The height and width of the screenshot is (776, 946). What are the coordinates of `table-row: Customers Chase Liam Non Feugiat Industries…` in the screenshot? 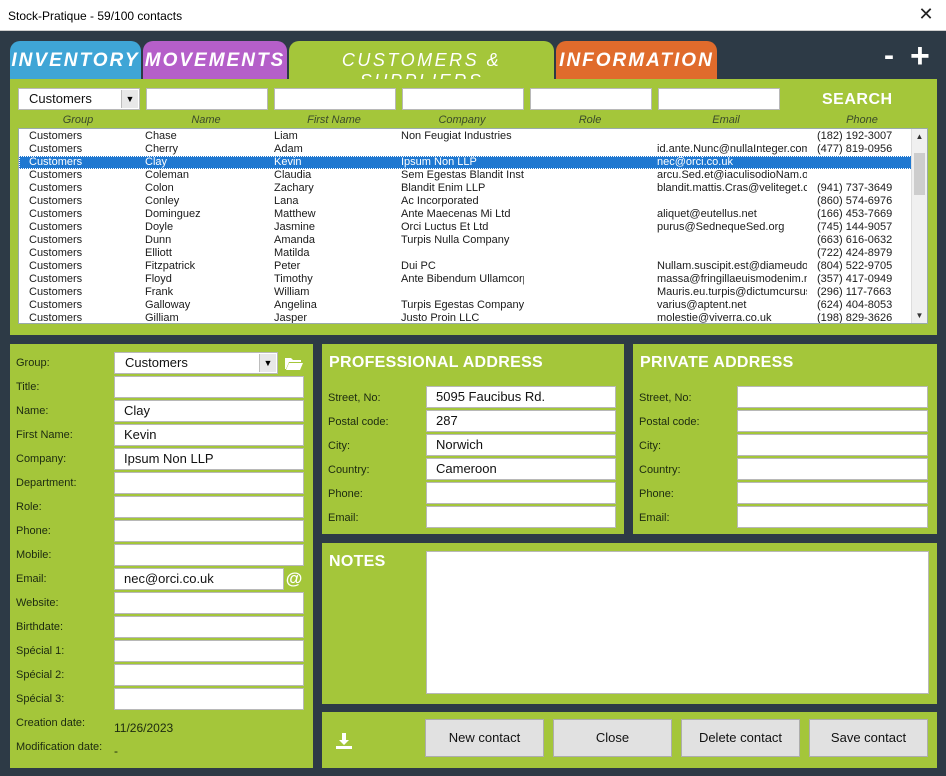 It's located at (465, 136).